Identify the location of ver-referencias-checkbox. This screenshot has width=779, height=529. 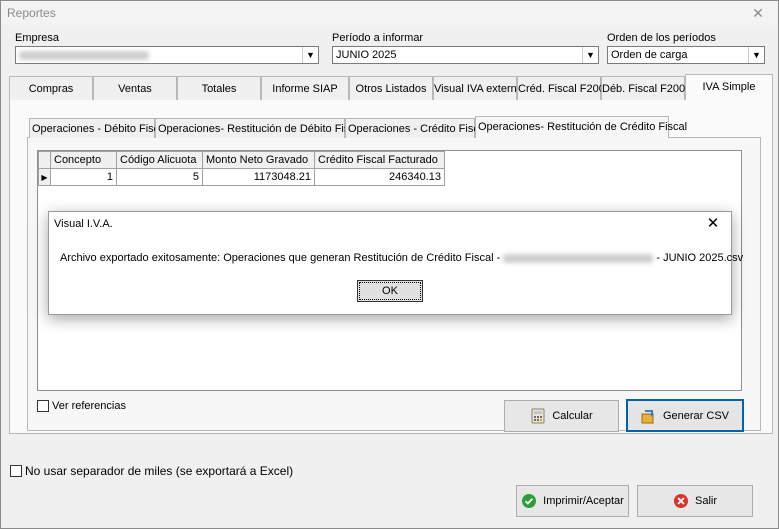
(43, 406).